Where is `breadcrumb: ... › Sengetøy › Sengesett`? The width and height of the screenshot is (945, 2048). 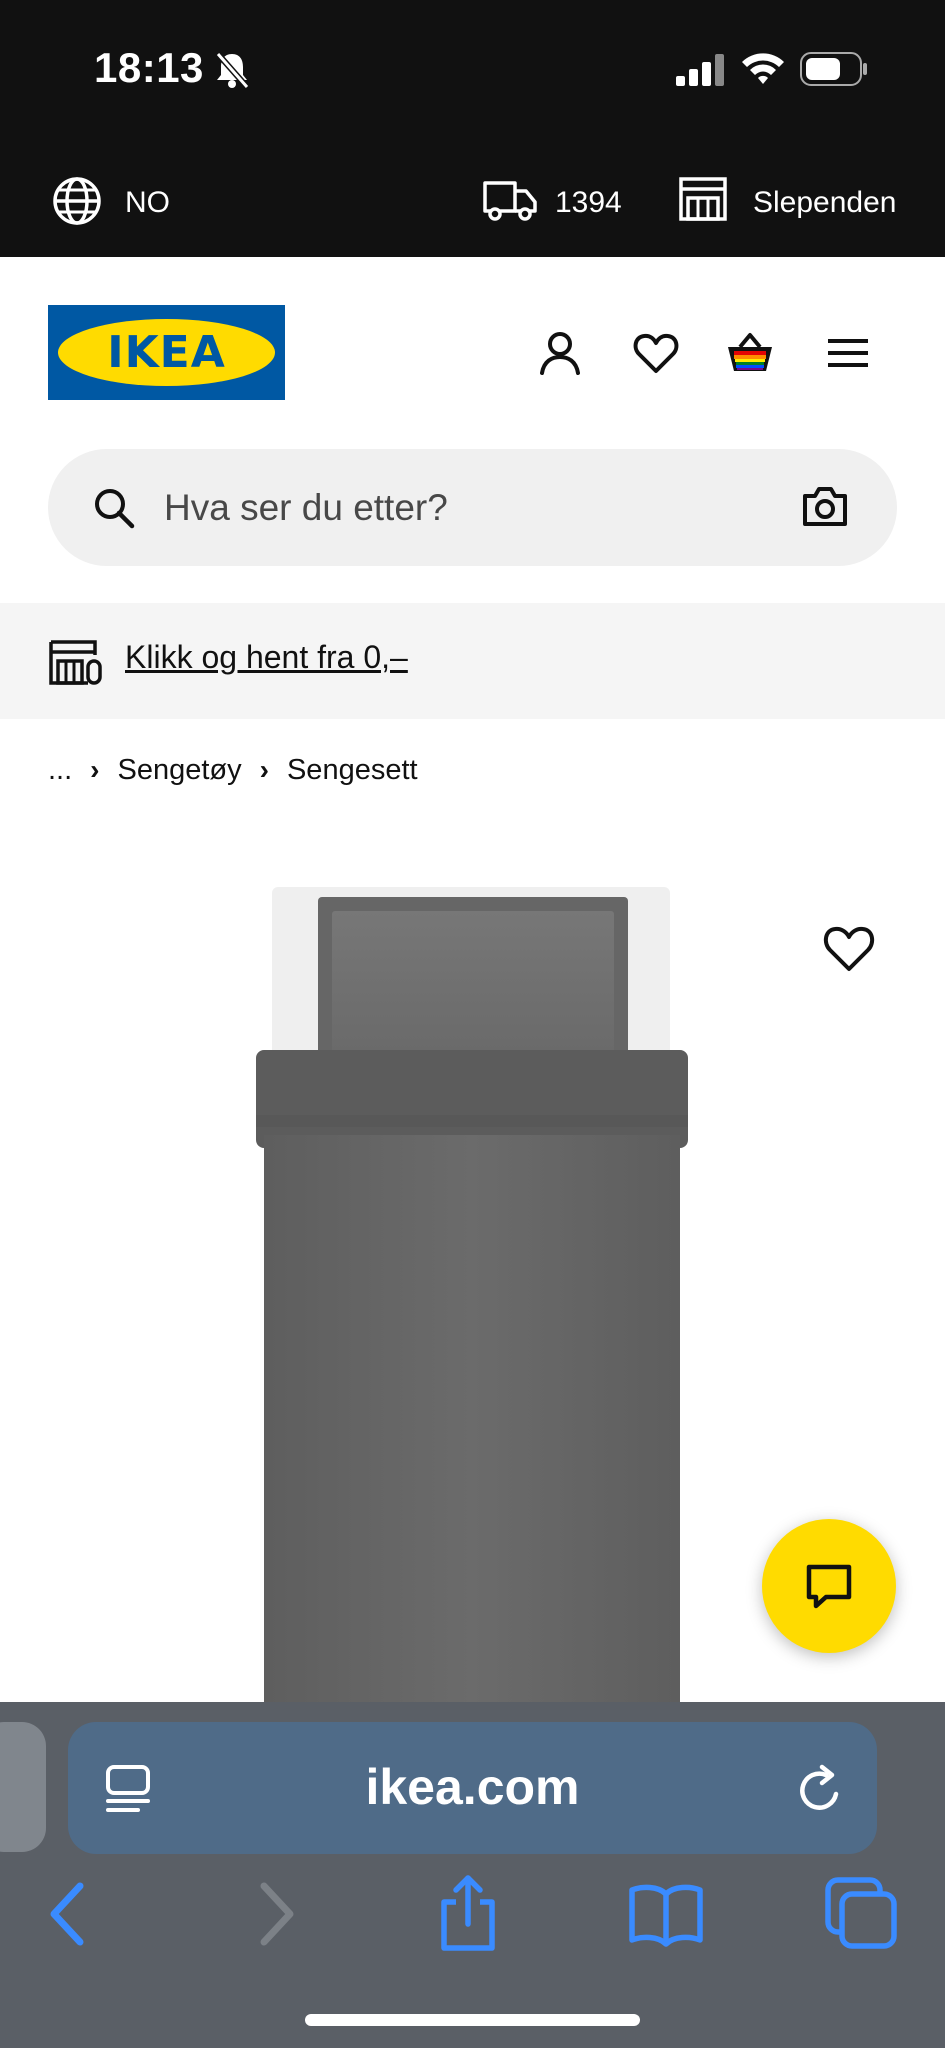
breadcrumb: ... › Sengetøy › Sengesett is located at coordinates (233, 770).